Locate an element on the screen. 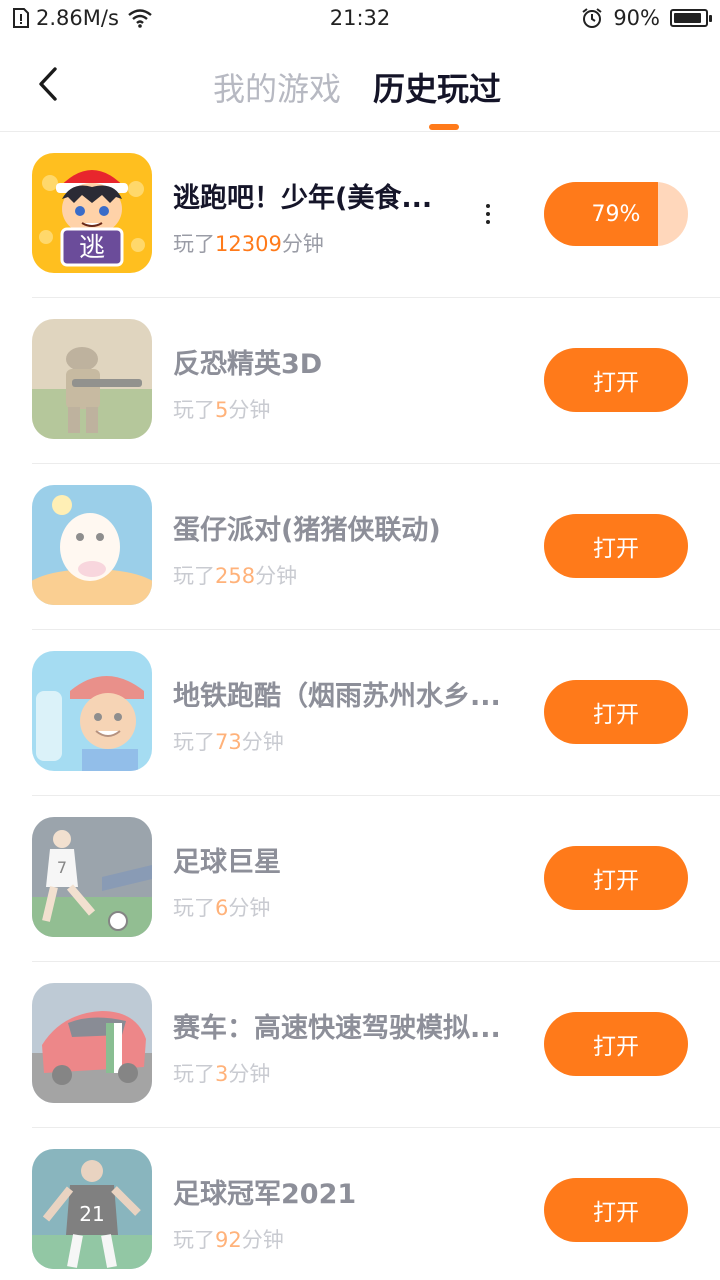 The image size is (720, 1280). playtime-minutes: 3 is located at coordinates (222, 1074).